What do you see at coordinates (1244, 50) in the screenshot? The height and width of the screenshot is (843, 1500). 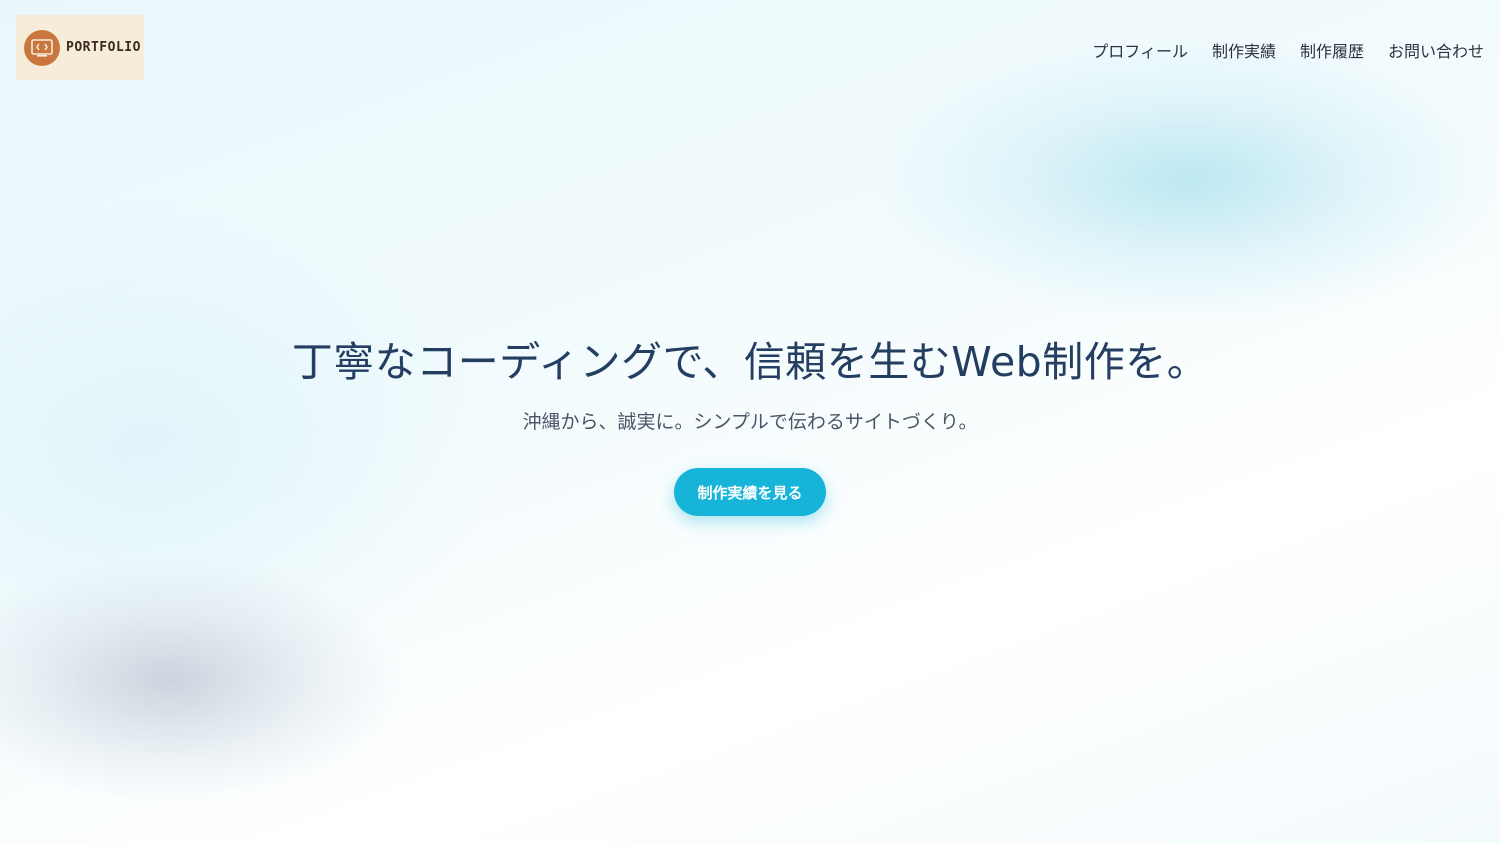 I see `nav-item-works: 制作実績` at bounding box center [1244, 50].